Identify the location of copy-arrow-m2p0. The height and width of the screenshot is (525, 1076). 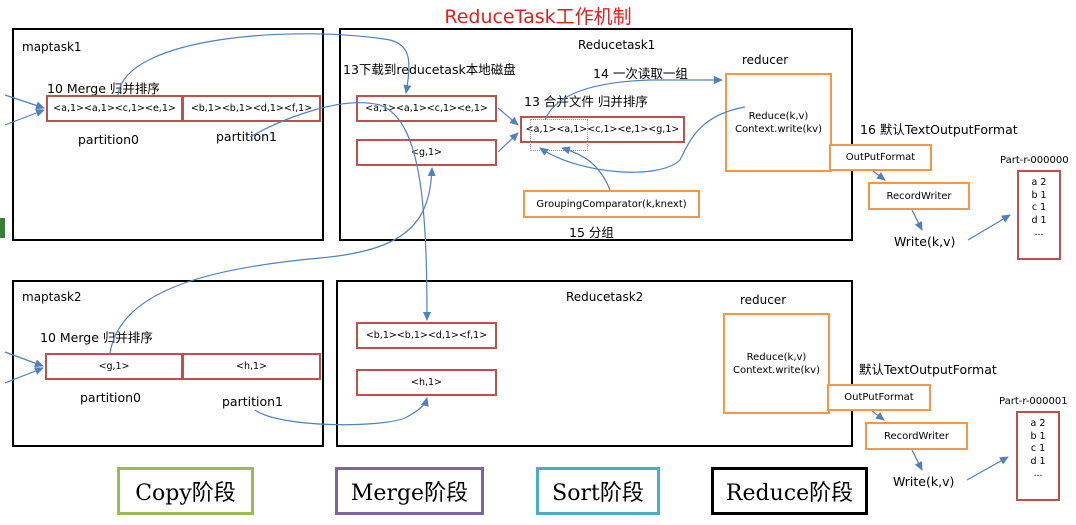
(272, 260).